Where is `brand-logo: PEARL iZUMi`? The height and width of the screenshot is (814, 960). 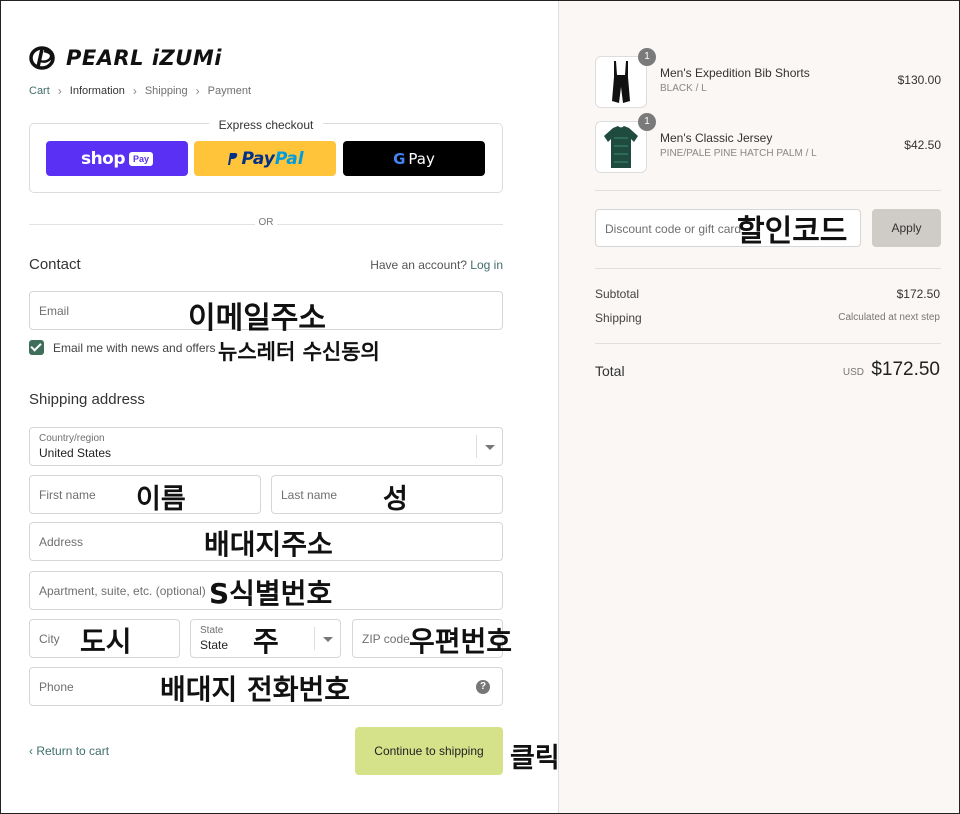
brand-logo: PEARL iZUMi is located at coordinates (125, 58).